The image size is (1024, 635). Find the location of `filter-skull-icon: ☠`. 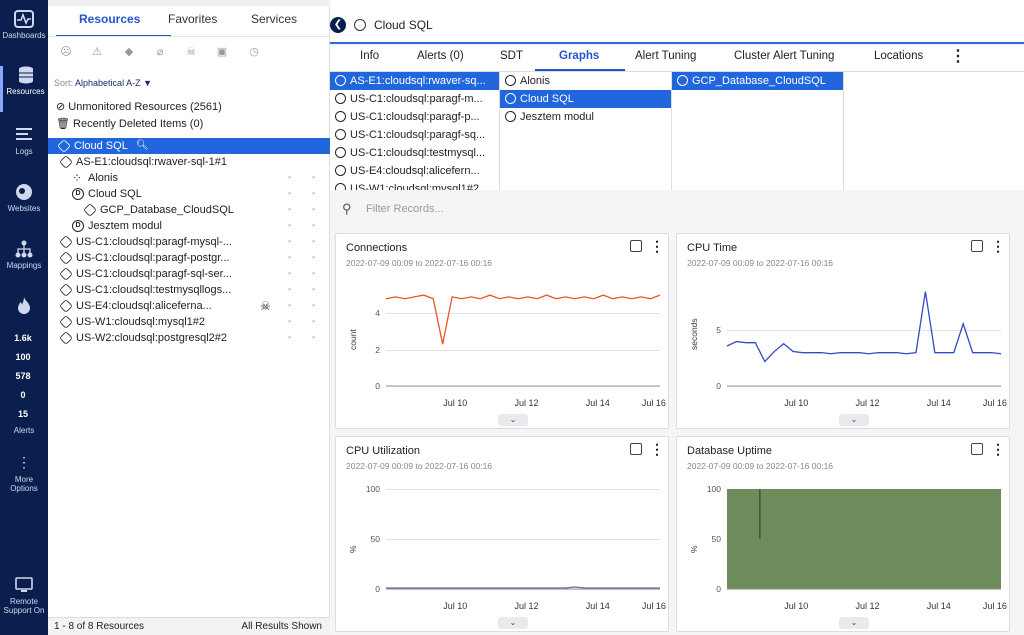

filter-skull-icon: ☠ is located at coordinates (191, 52).